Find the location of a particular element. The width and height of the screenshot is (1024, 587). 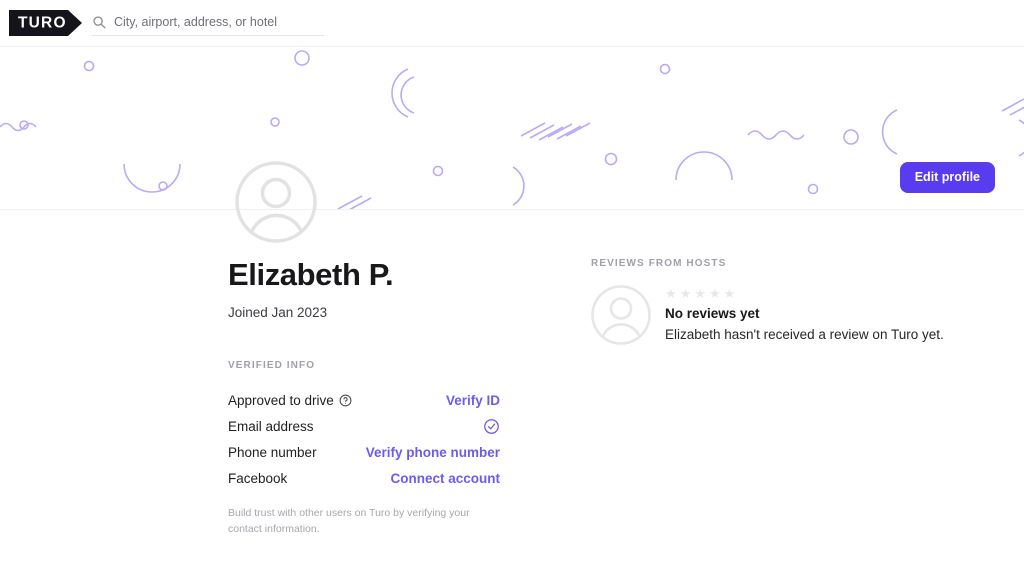

verified-info-label: Verified info is located at coordinates (272, 366).